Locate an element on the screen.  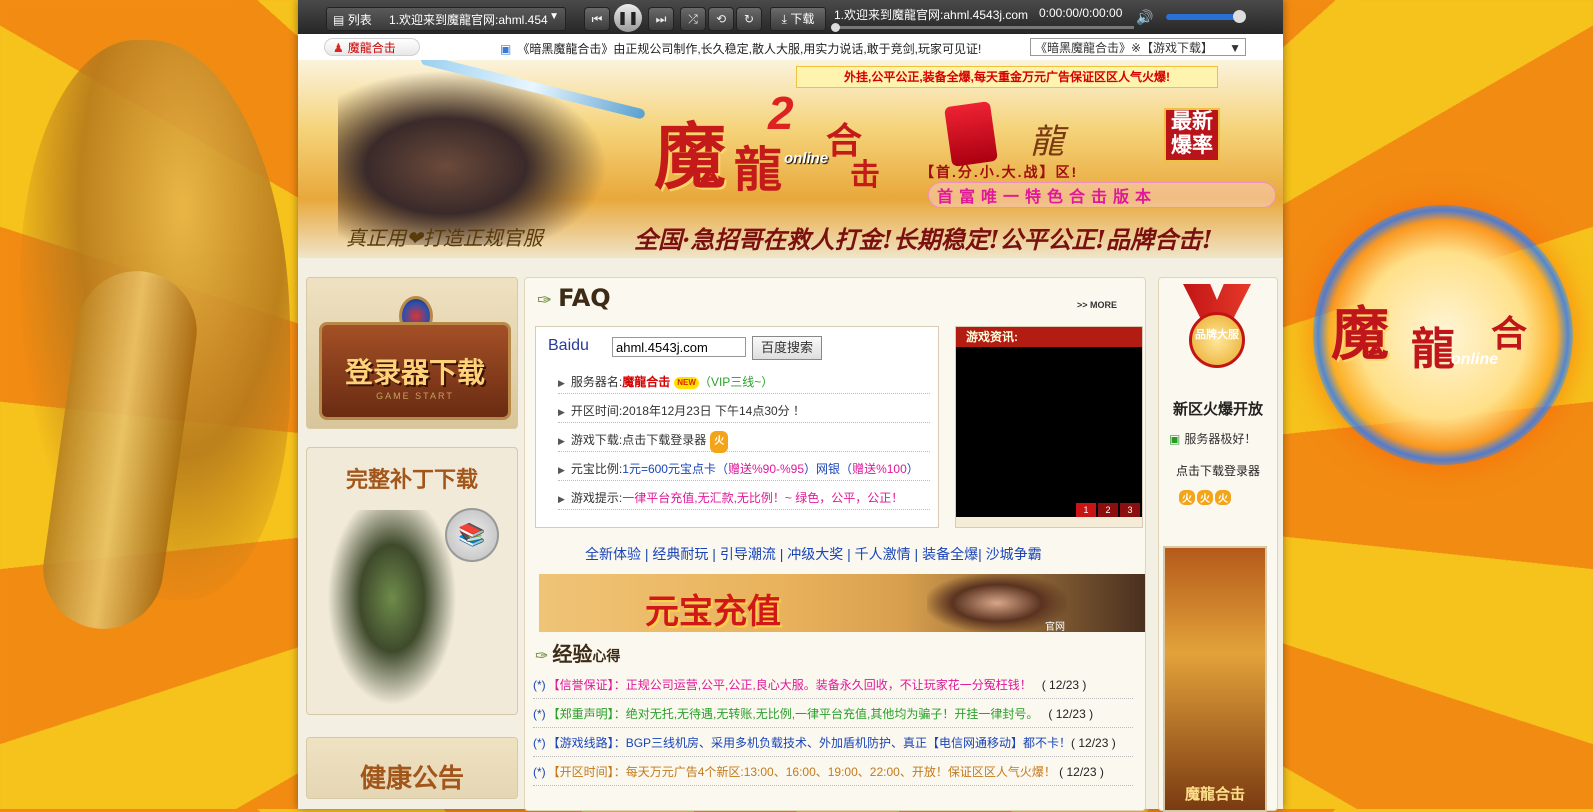
server-status: ▣ 服务器极好！ is located at coordinates (1213, 439).